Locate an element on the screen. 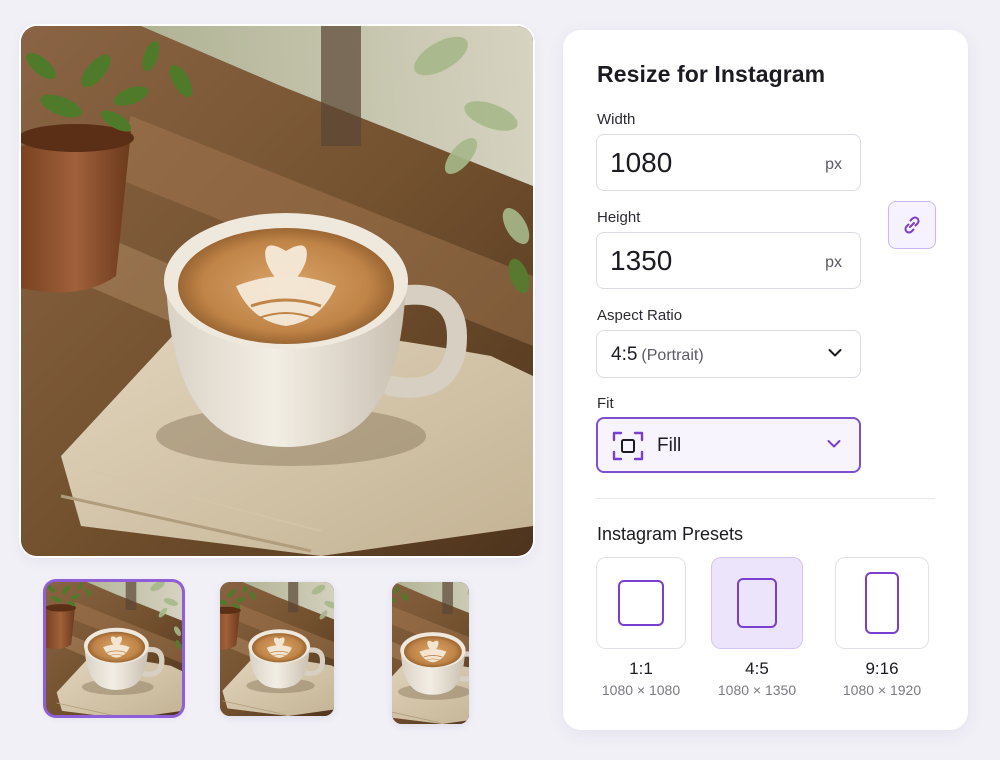 This screenshot has width=1000, height=760. panel-title: Resize for Instagram is located at coordinates (711, 74).